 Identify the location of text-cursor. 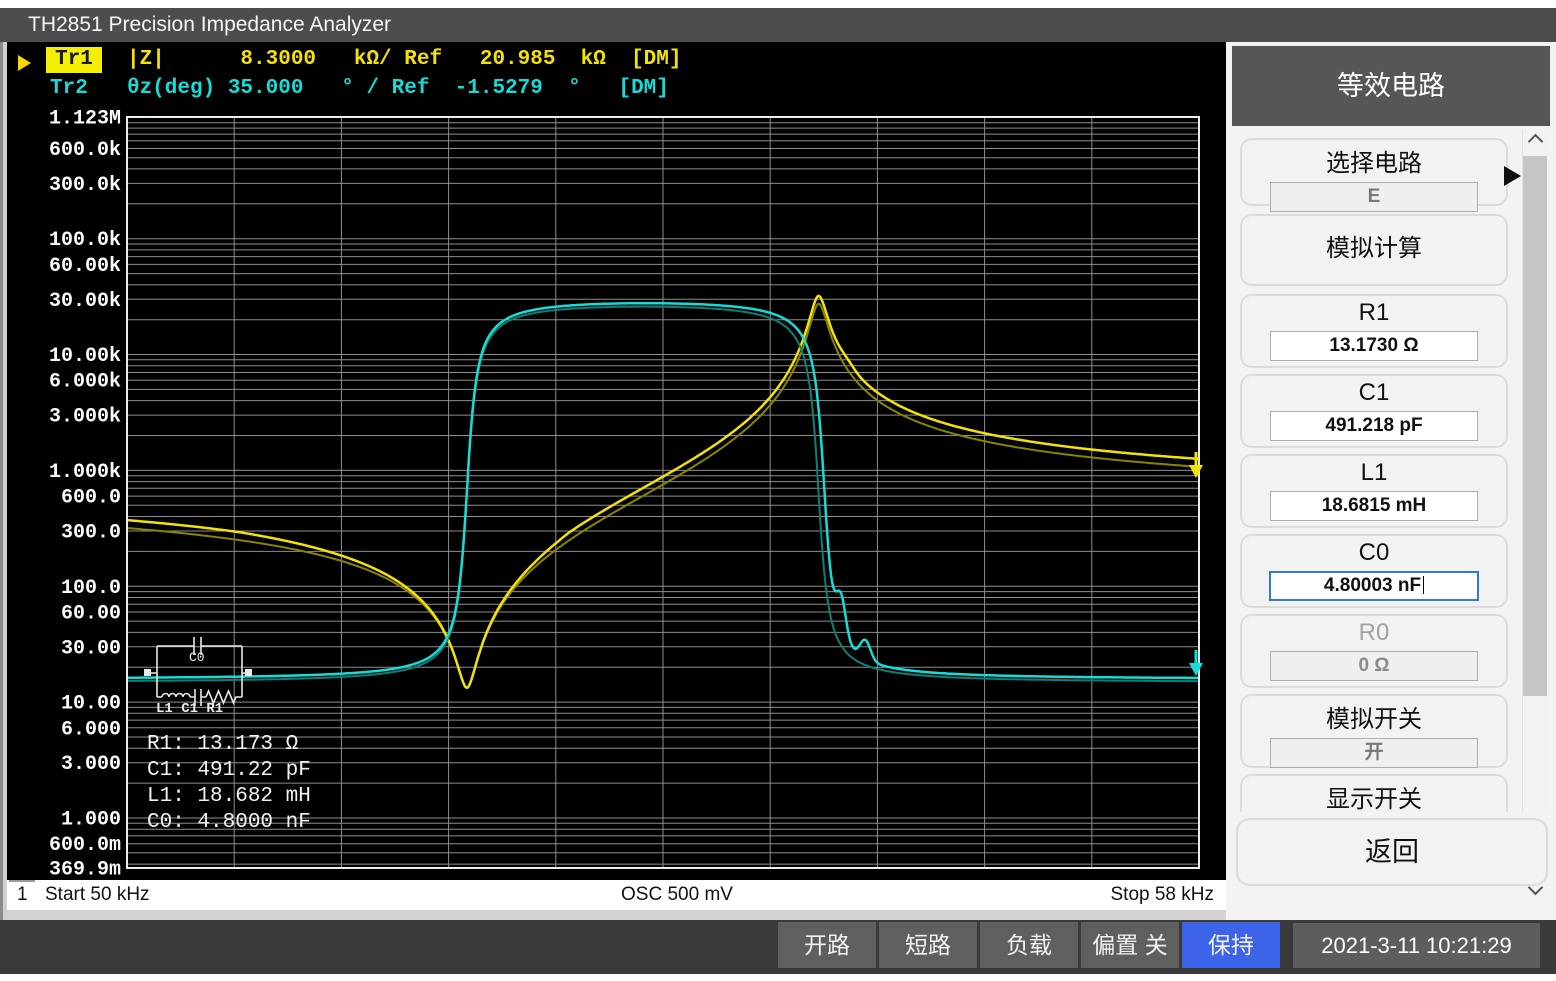
(1424, 585).